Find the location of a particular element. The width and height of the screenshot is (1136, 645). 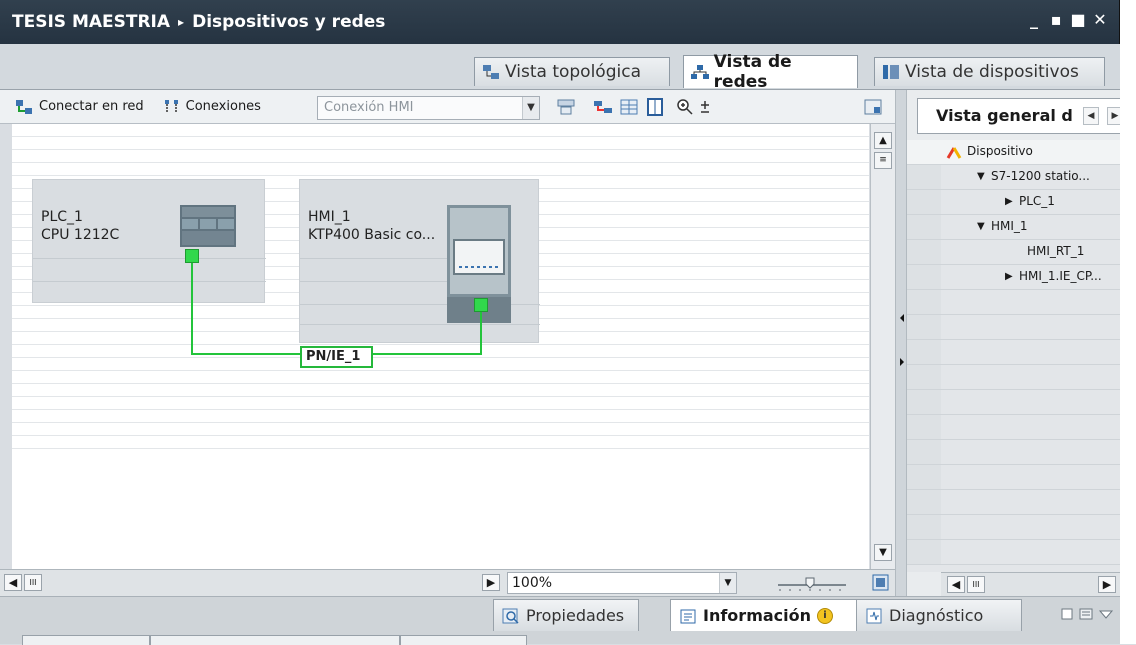

table-header: Dispositivo is located at coordinates (1013, 152).